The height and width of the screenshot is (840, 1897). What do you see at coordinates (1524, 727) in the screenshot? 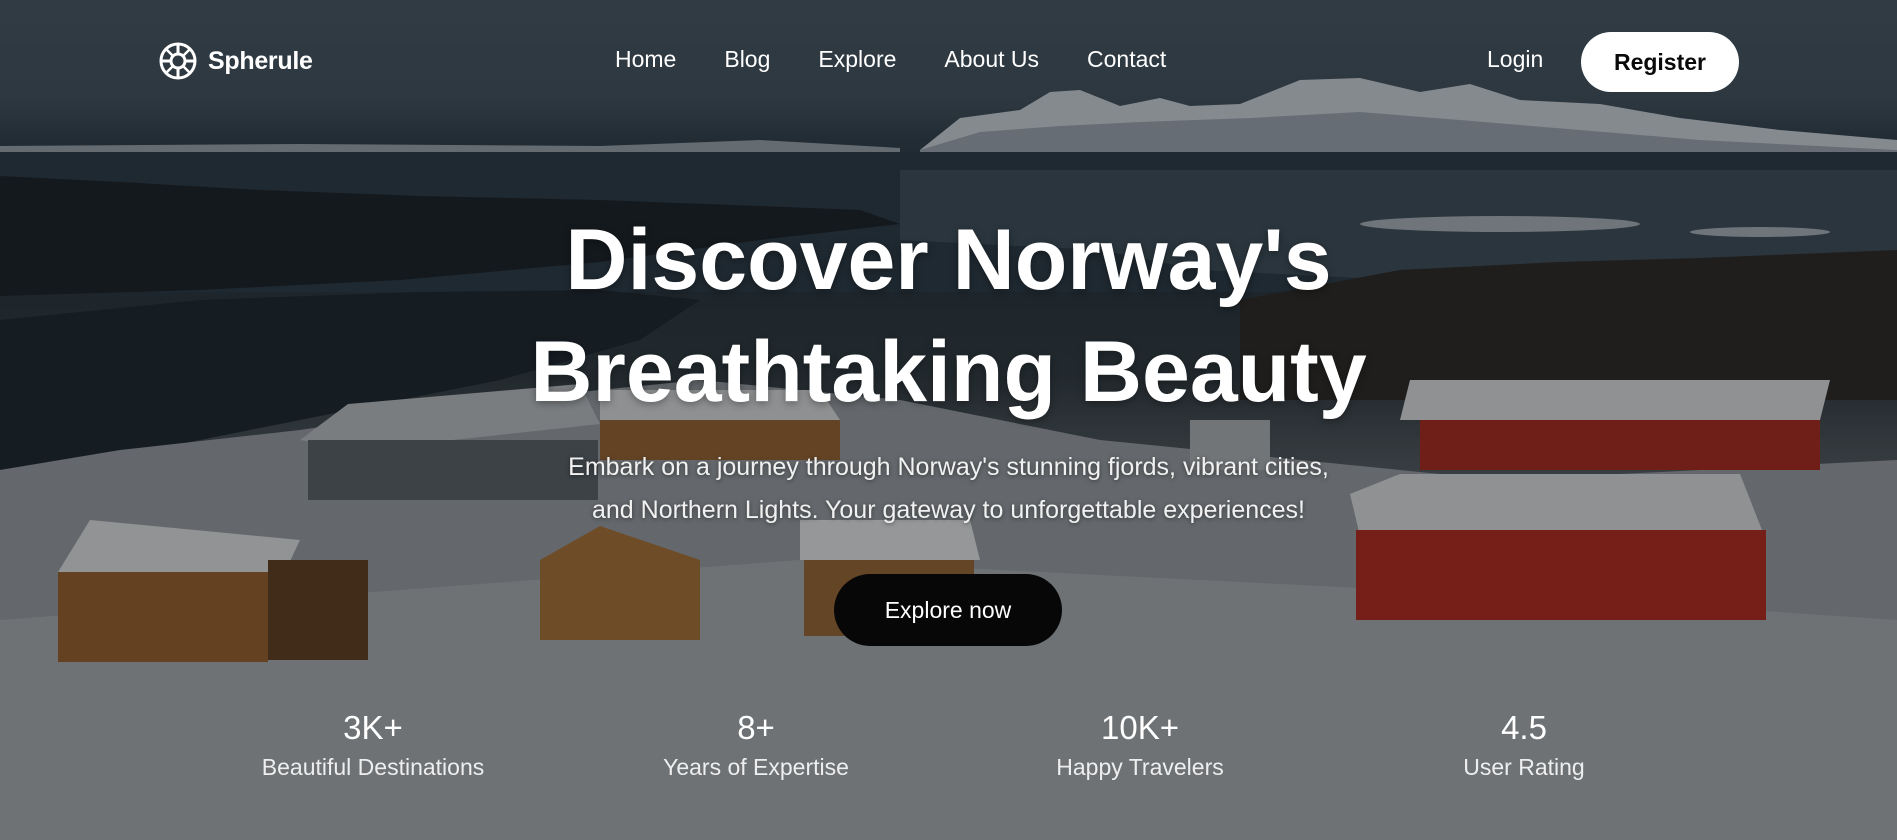
I see `stat-value: 4.5` at bounding box center [1524, 727].